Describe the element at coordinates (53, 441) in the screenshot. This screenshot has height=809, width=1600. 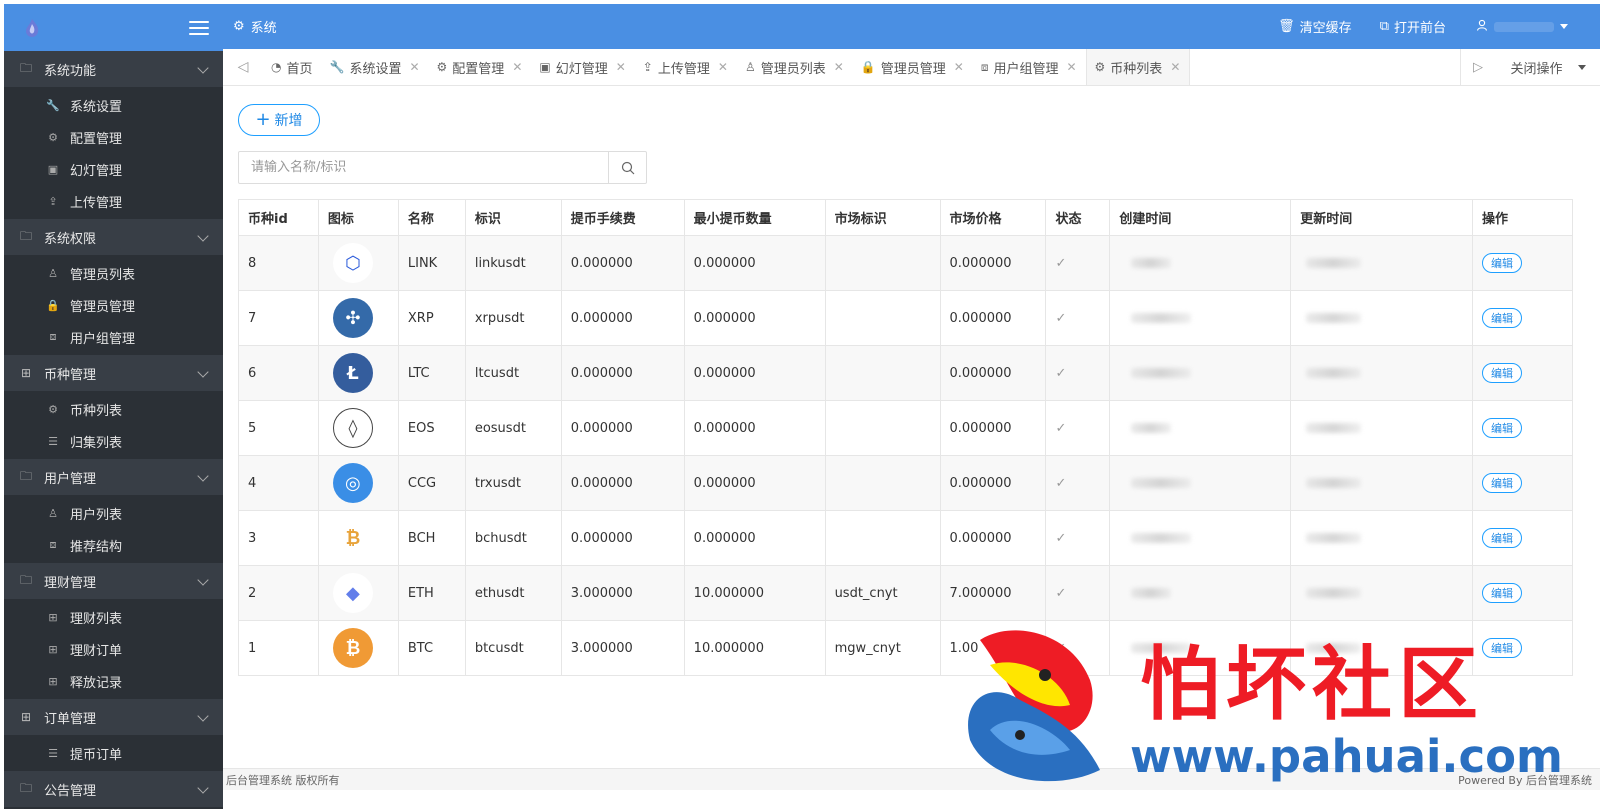
I see `list-icon: ☰` at that location.